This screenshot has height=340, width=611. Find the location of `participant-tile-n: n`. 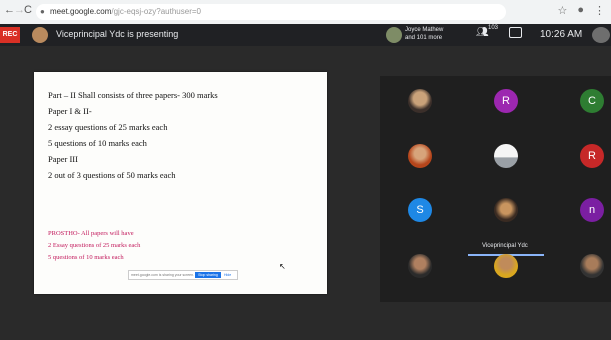

participant-tile-n: n is located at coordinates (592, 210).